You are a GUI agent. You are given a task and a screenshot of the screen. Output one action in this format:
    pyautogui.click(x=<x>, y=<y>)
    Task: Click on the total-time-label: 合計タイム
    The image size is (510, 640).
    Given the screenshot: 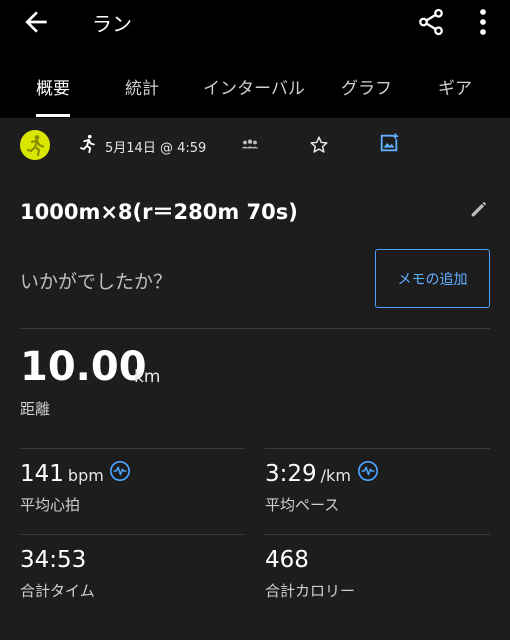 What is the action you would take?
    pyautogui.click(x=57, y=591)
    